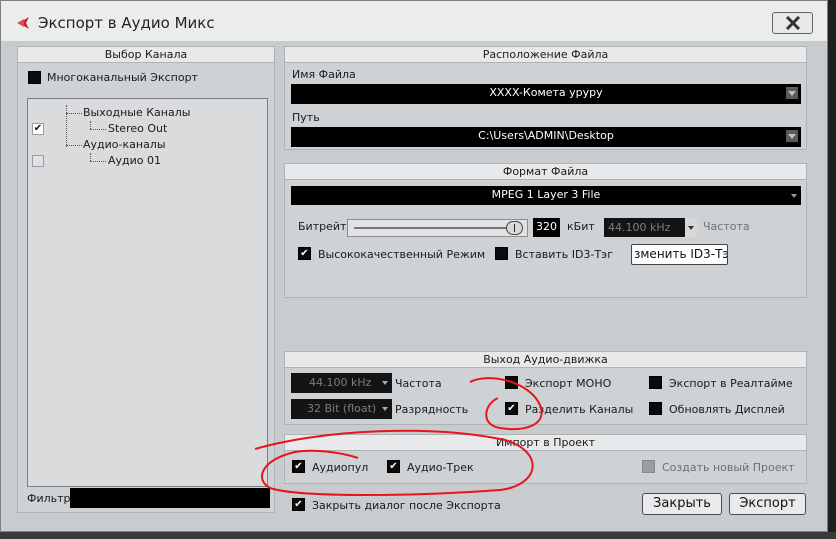 This screenshot has width=836, height=539. Describe the element at coordinates (340, 467) in the screenshot. I see `audiopool-label: Аудиопул` at that location.